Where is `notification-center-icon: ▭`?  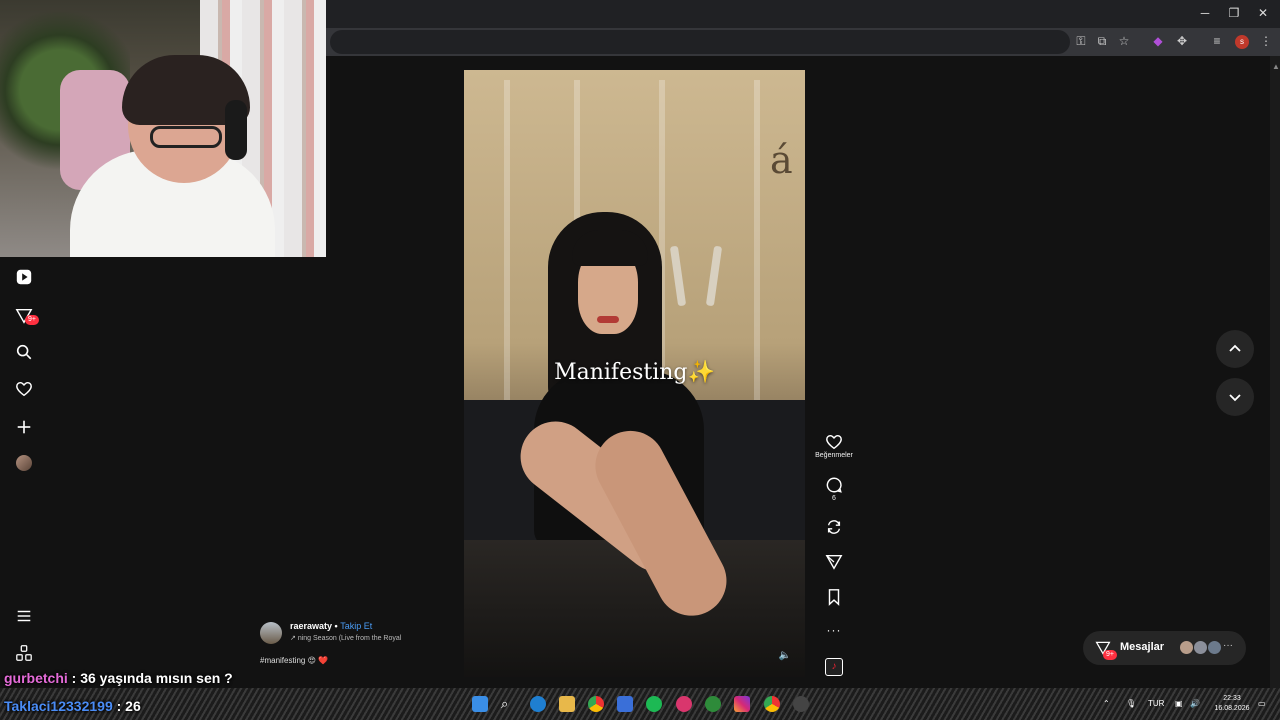 notification-center-icon: ▭ is located at coordinates (1262, 703).